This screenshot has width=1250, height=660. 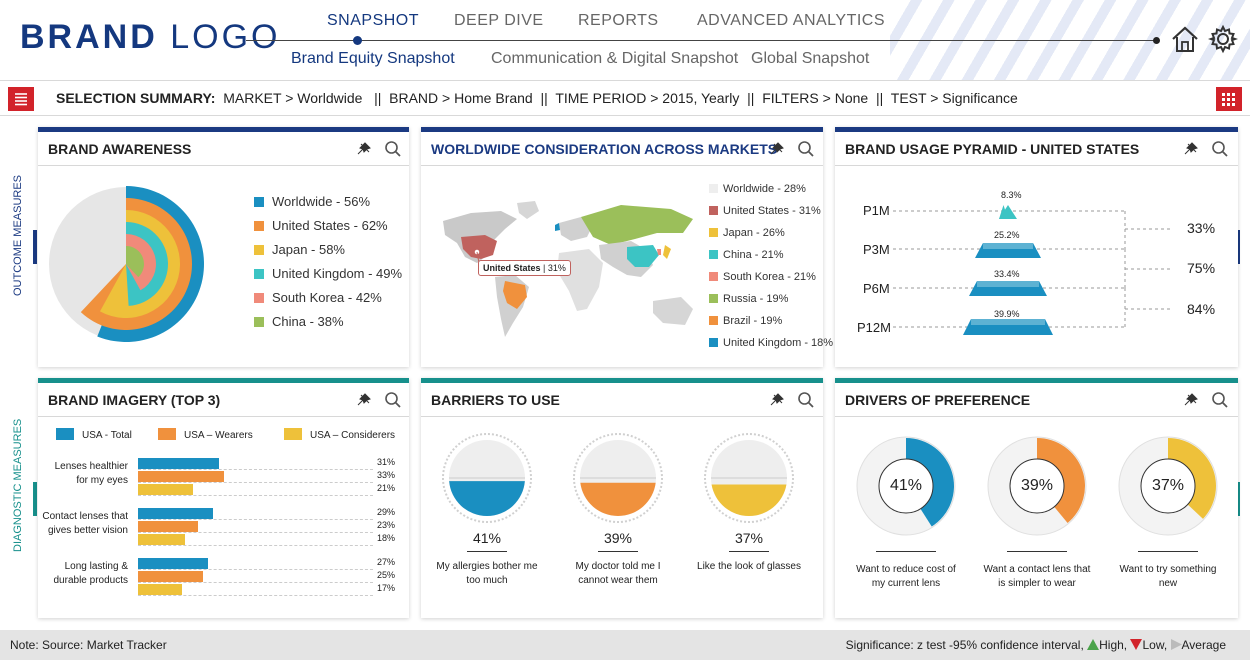 I want to click on driver-label: my current lens, so click(x=906, y=583).